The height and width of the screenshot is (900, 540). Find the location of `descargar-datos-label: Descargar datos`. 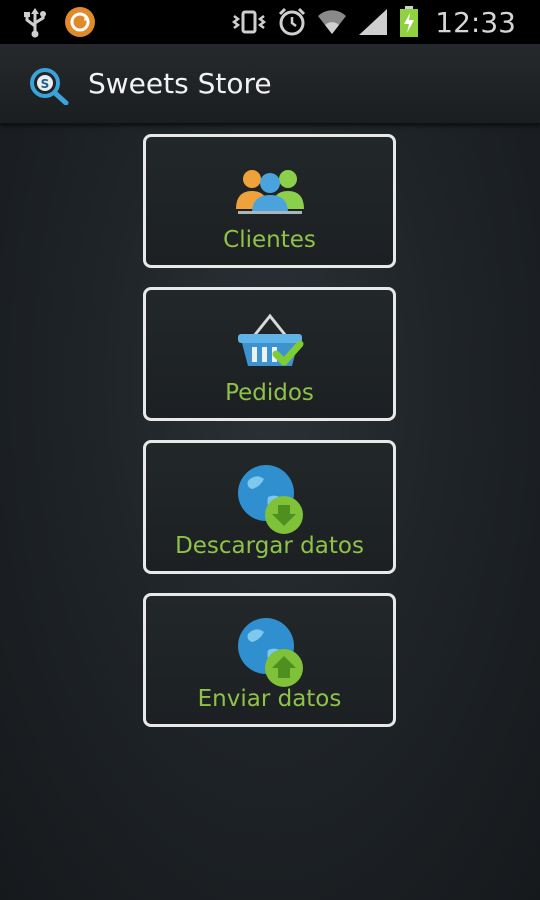

descargar-datos-label: Descargar datos is located at coordinates (269, 546).